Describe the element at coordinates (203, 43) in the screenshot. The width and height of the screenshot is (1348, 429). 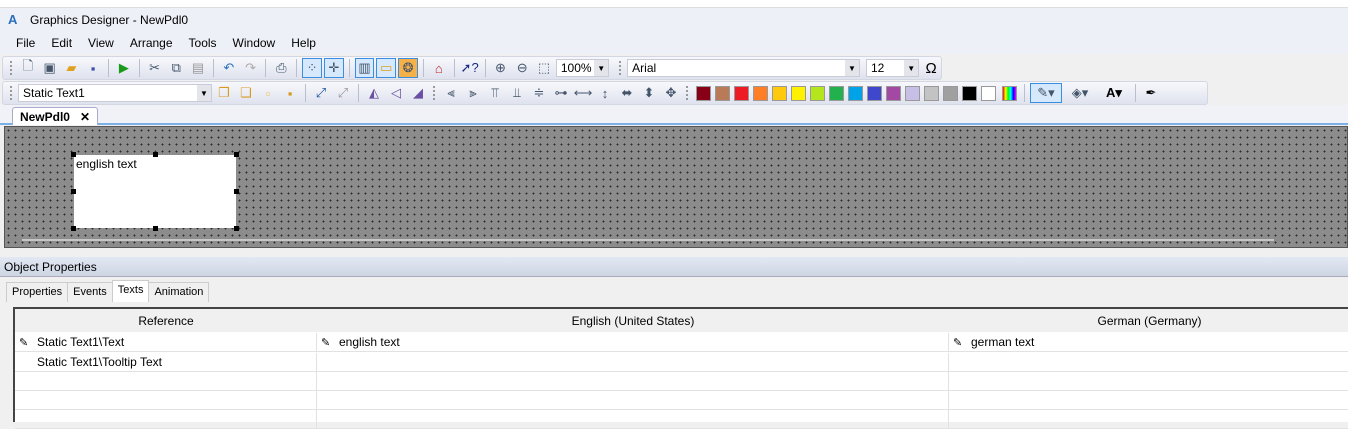
I see `menu-tools: Tools` at that location.